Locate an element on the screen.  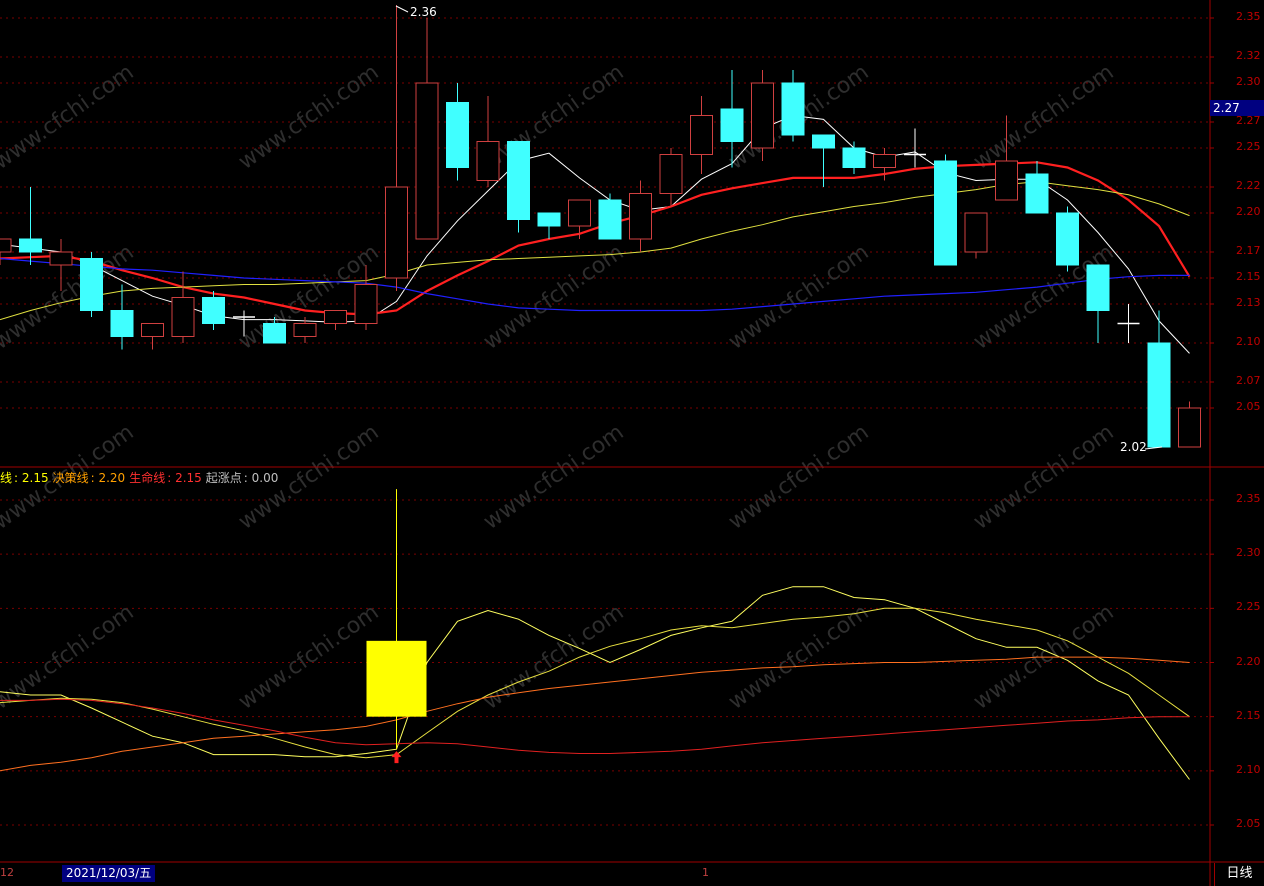
indicator-line is located at coordinates (595, 726).